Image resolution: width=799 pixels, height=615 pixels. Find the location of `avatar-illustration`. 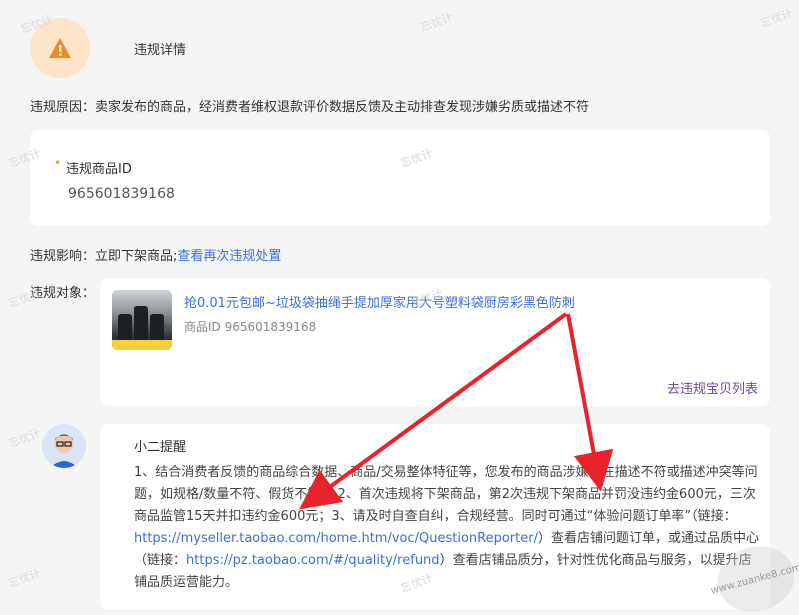

avatar-illustration is located at coordinates (64, 446).